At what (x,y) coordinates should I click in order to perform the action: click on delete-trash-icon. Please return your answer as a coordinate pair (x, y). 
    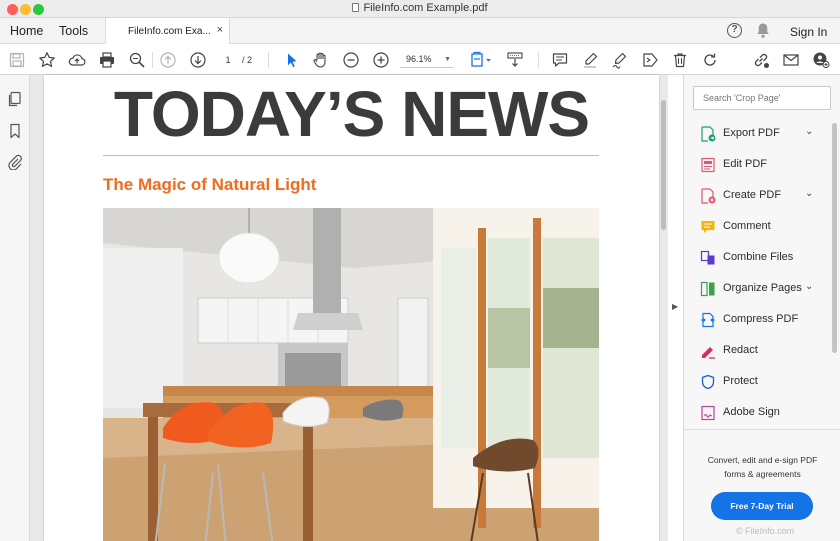
    Looking at the image, I should click on (680, 60).